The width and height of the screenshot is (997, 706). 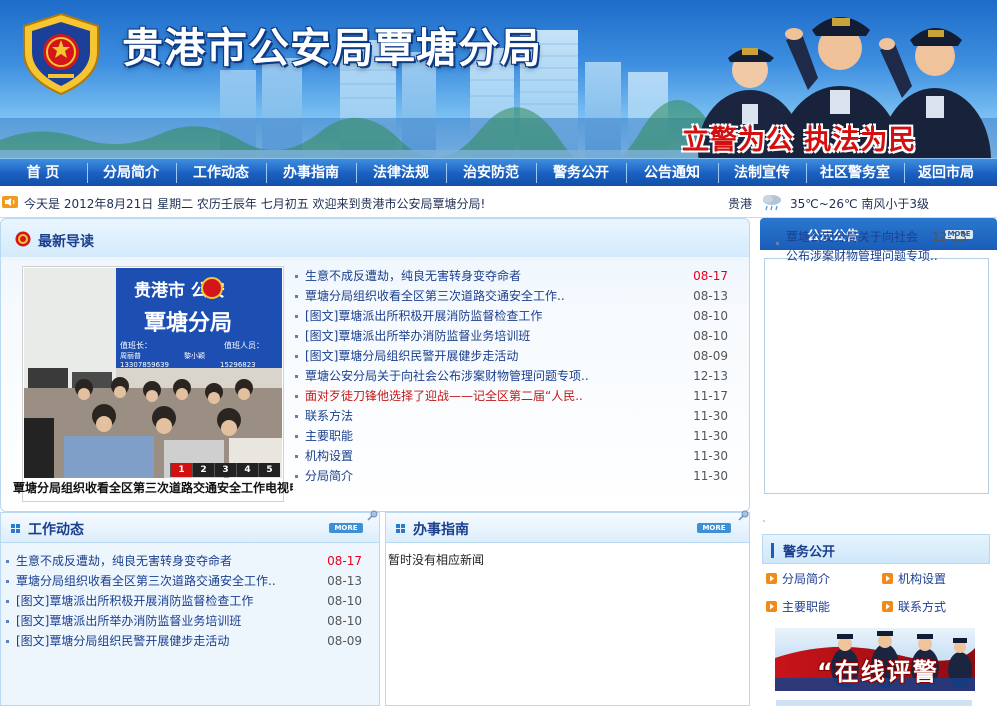 I want to click on online-evaluation-banner: “在线评警, so click(x=875, y=659).